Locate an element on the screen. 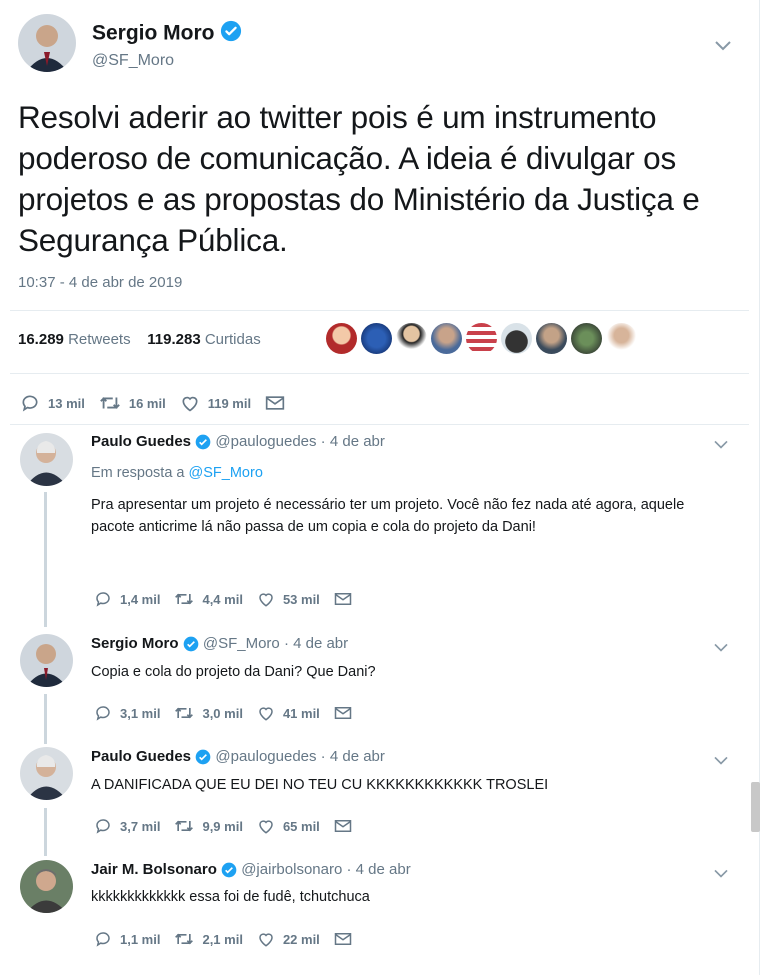 The width and height of the screenshot is (760, 975). retweet-button: 9,9 mil is located at coordinates (208, 826).